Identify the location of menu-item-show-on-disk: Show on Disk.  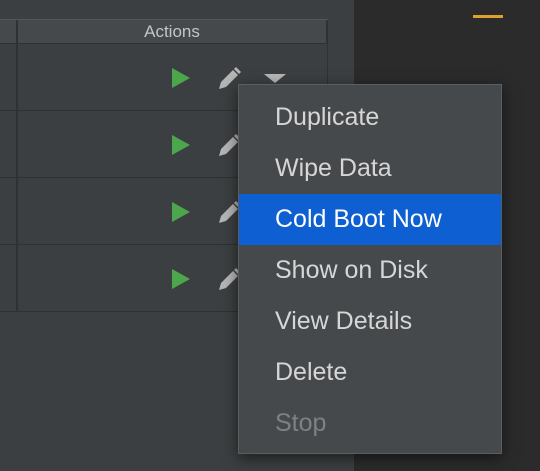
(370, 270).